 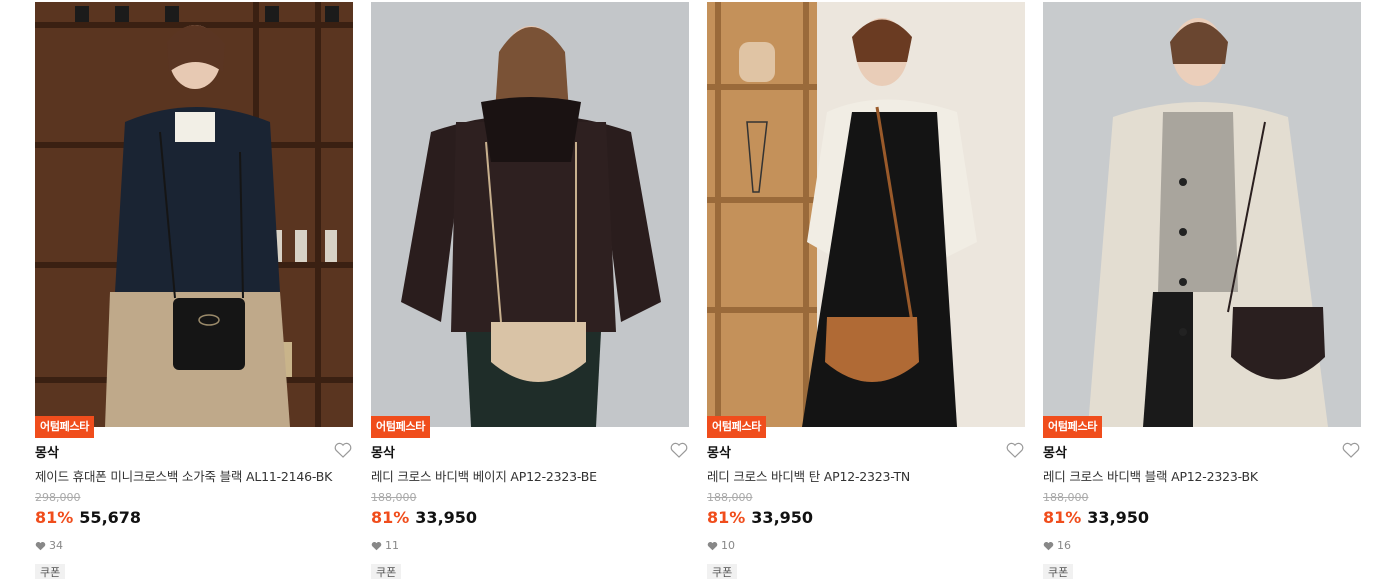 What do you see at coordinates (1064, 545) in the screenshot?
I see `like-count-value: 16` at bounding box center [1064, 545].